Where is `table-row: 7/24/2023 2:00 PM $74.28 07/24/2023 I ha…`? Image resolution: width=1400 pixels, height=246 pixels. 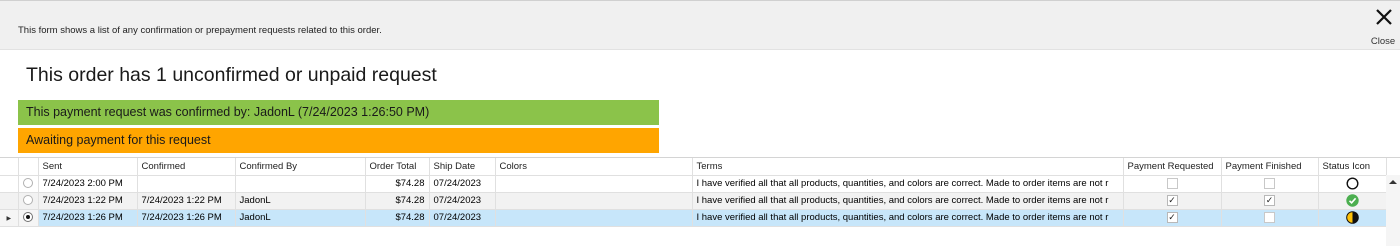
table-row: 7/24/2023 2:00 PM $74.28 07/24/2023 I ha… is located at coordinates (693, 184).